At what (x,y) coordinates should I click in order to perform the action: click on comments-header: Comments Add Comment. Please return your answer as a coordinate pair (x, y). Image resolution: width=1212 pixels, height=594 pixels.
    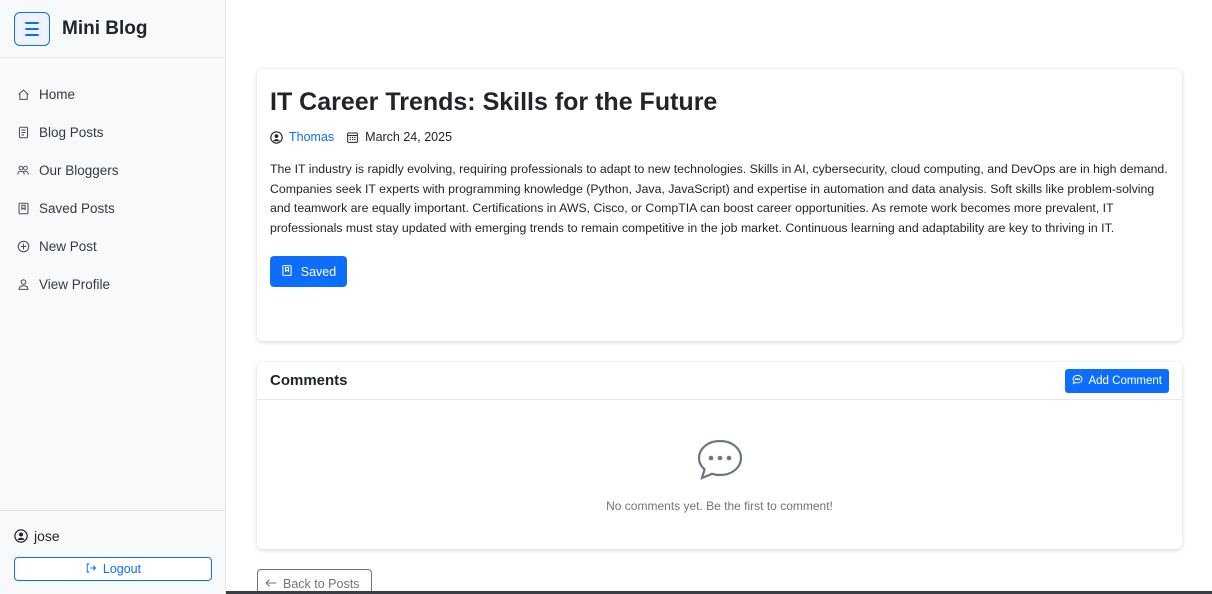
    Looking at the image, I should click on (719, 381).